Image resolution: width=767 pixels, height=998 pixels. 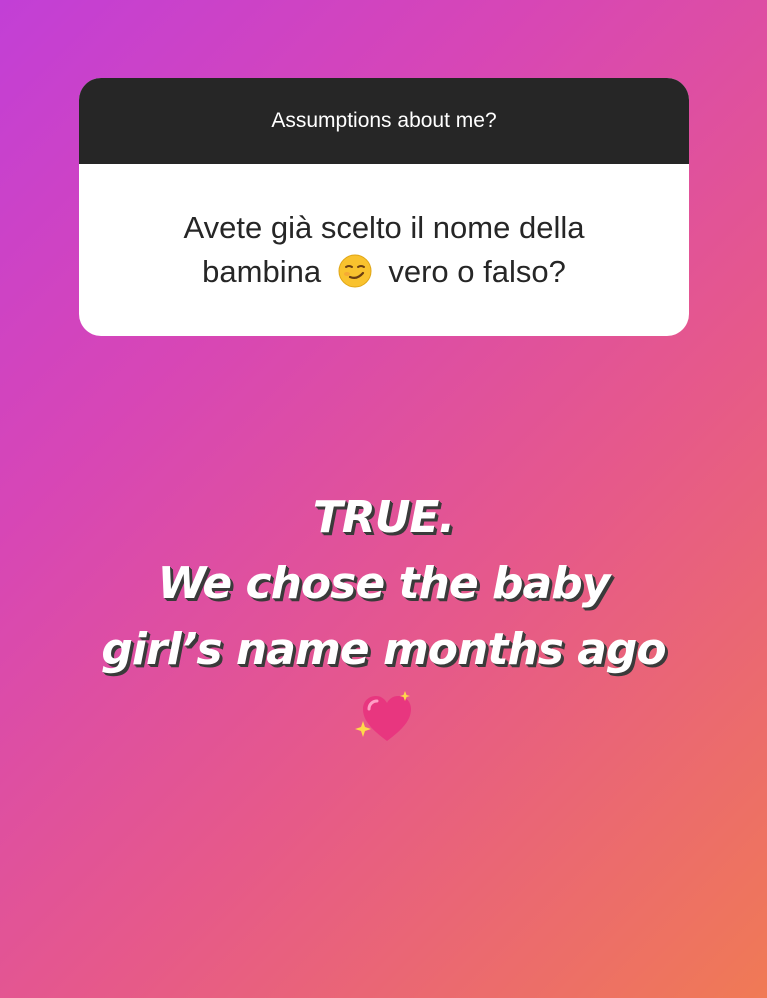 I want to click on question-prompt: Assumptions about me?, so click(x=384, y=120).